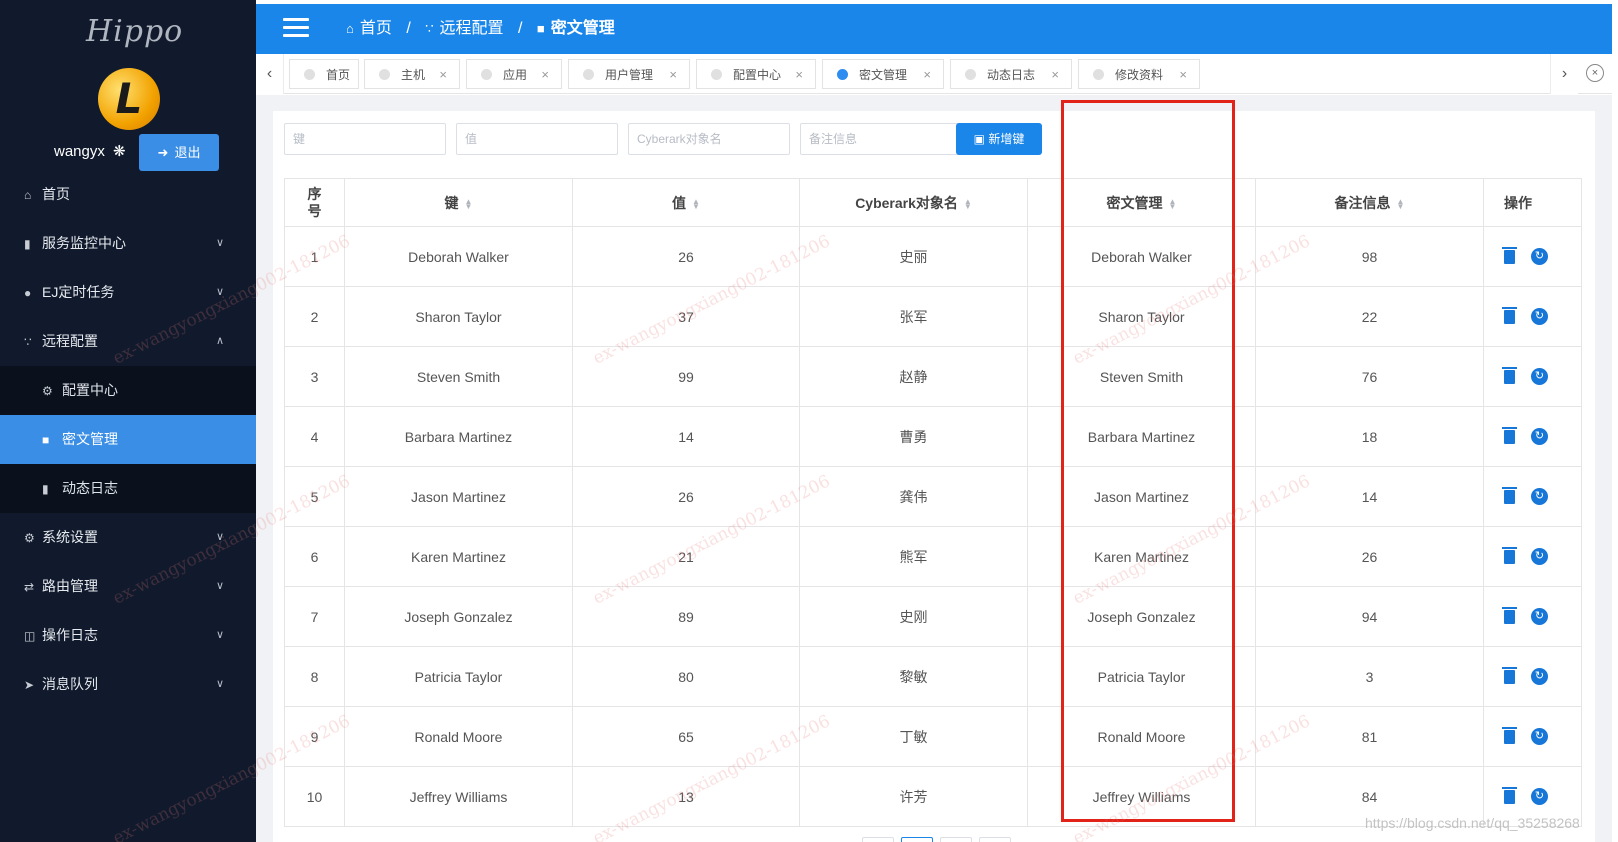 This screenshot has width=1618, height=842. What do you see at coordinates (70, 586) in the screenshot?
I see `sidebar-item-label: 路由管理` at bounding box center [70, 586].